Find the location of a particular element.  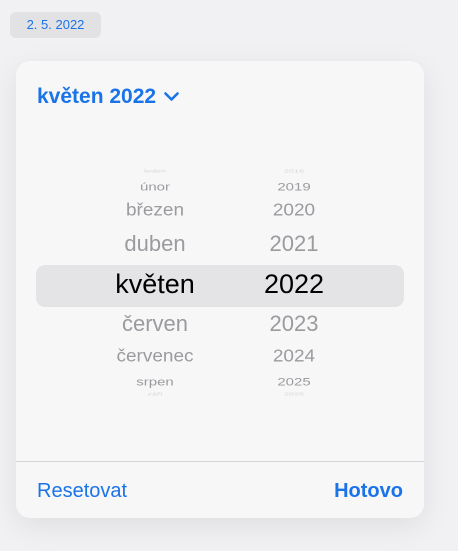

year-wheel-item: 2023 is located at coordinates (294, 324).